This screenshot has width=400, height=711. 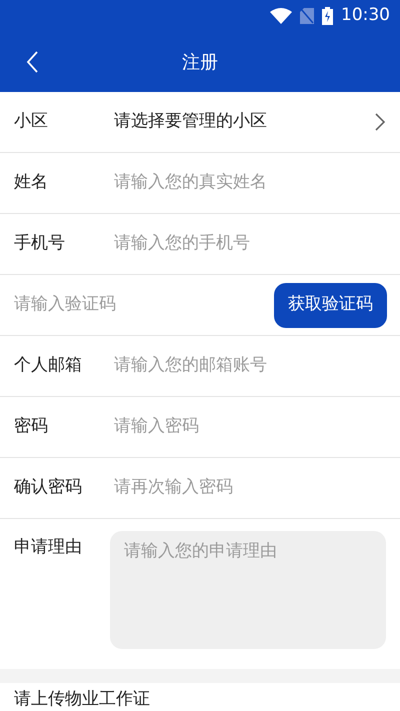 What do you see at coordinates (250, 366) in the screenshot?
I see `input-field: 请输入您的邮箱账号` at bounding box center [250, 366].